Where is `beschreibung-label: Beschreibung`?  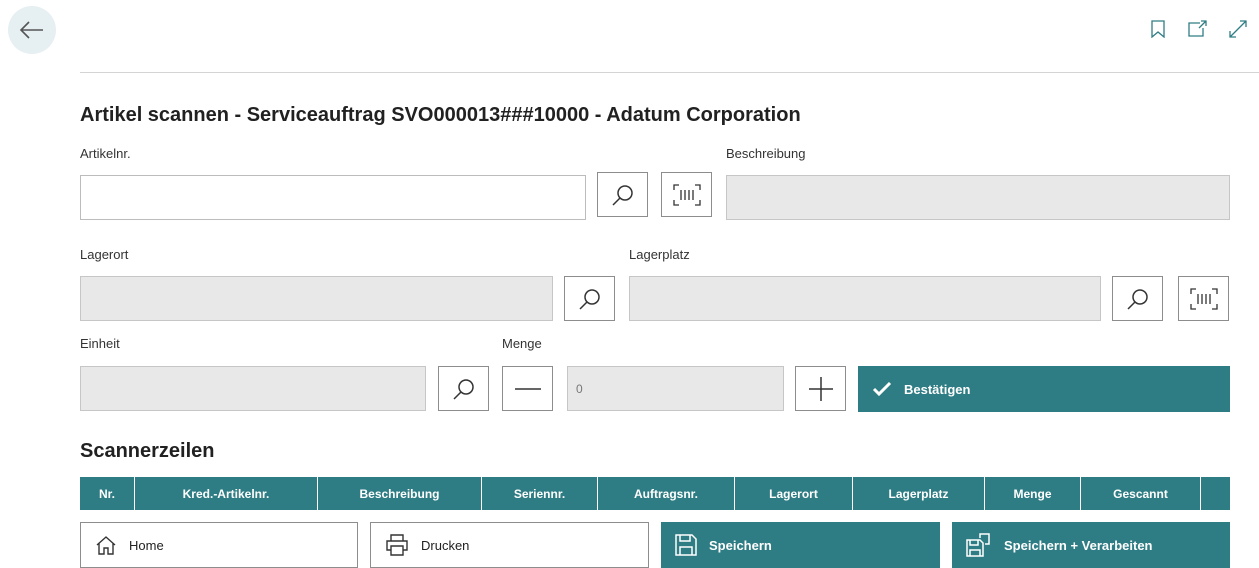
beschreibung-label: Beschreibung is located at coordinates (766, 153).